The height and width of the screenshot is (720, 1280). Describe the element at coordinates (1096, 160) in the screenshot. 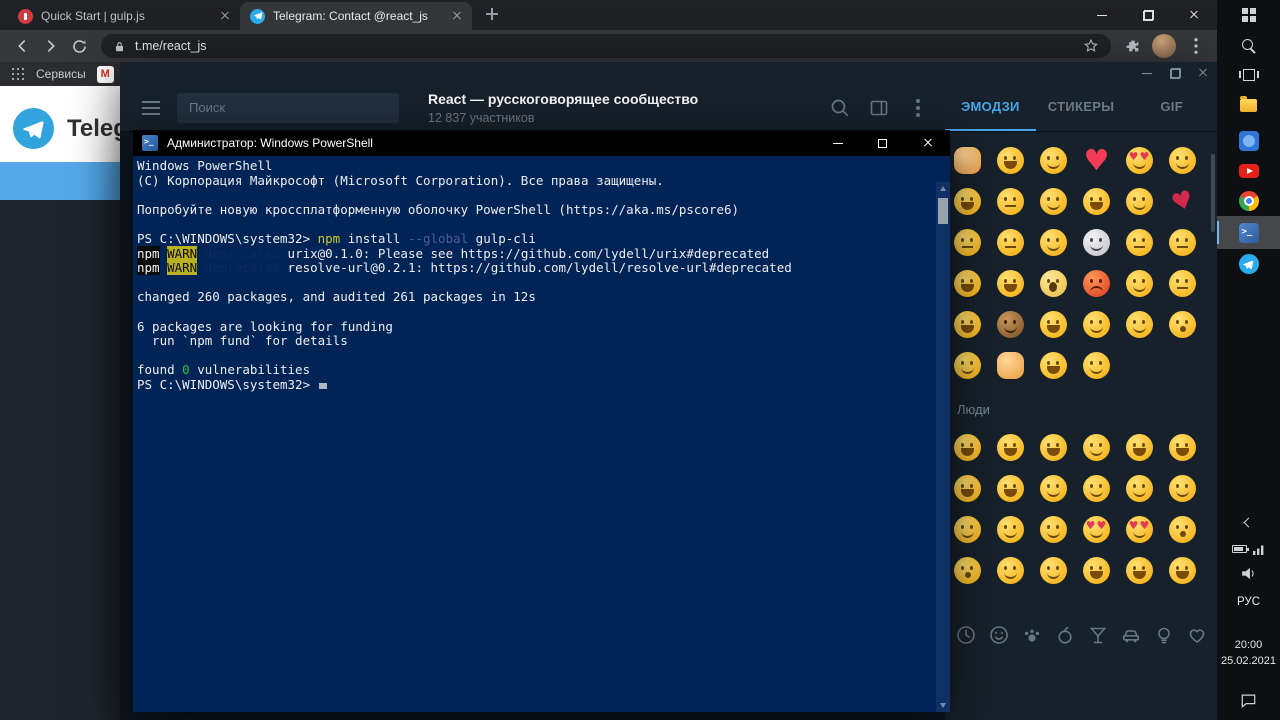

I see `emoji-red-heart` at that location.